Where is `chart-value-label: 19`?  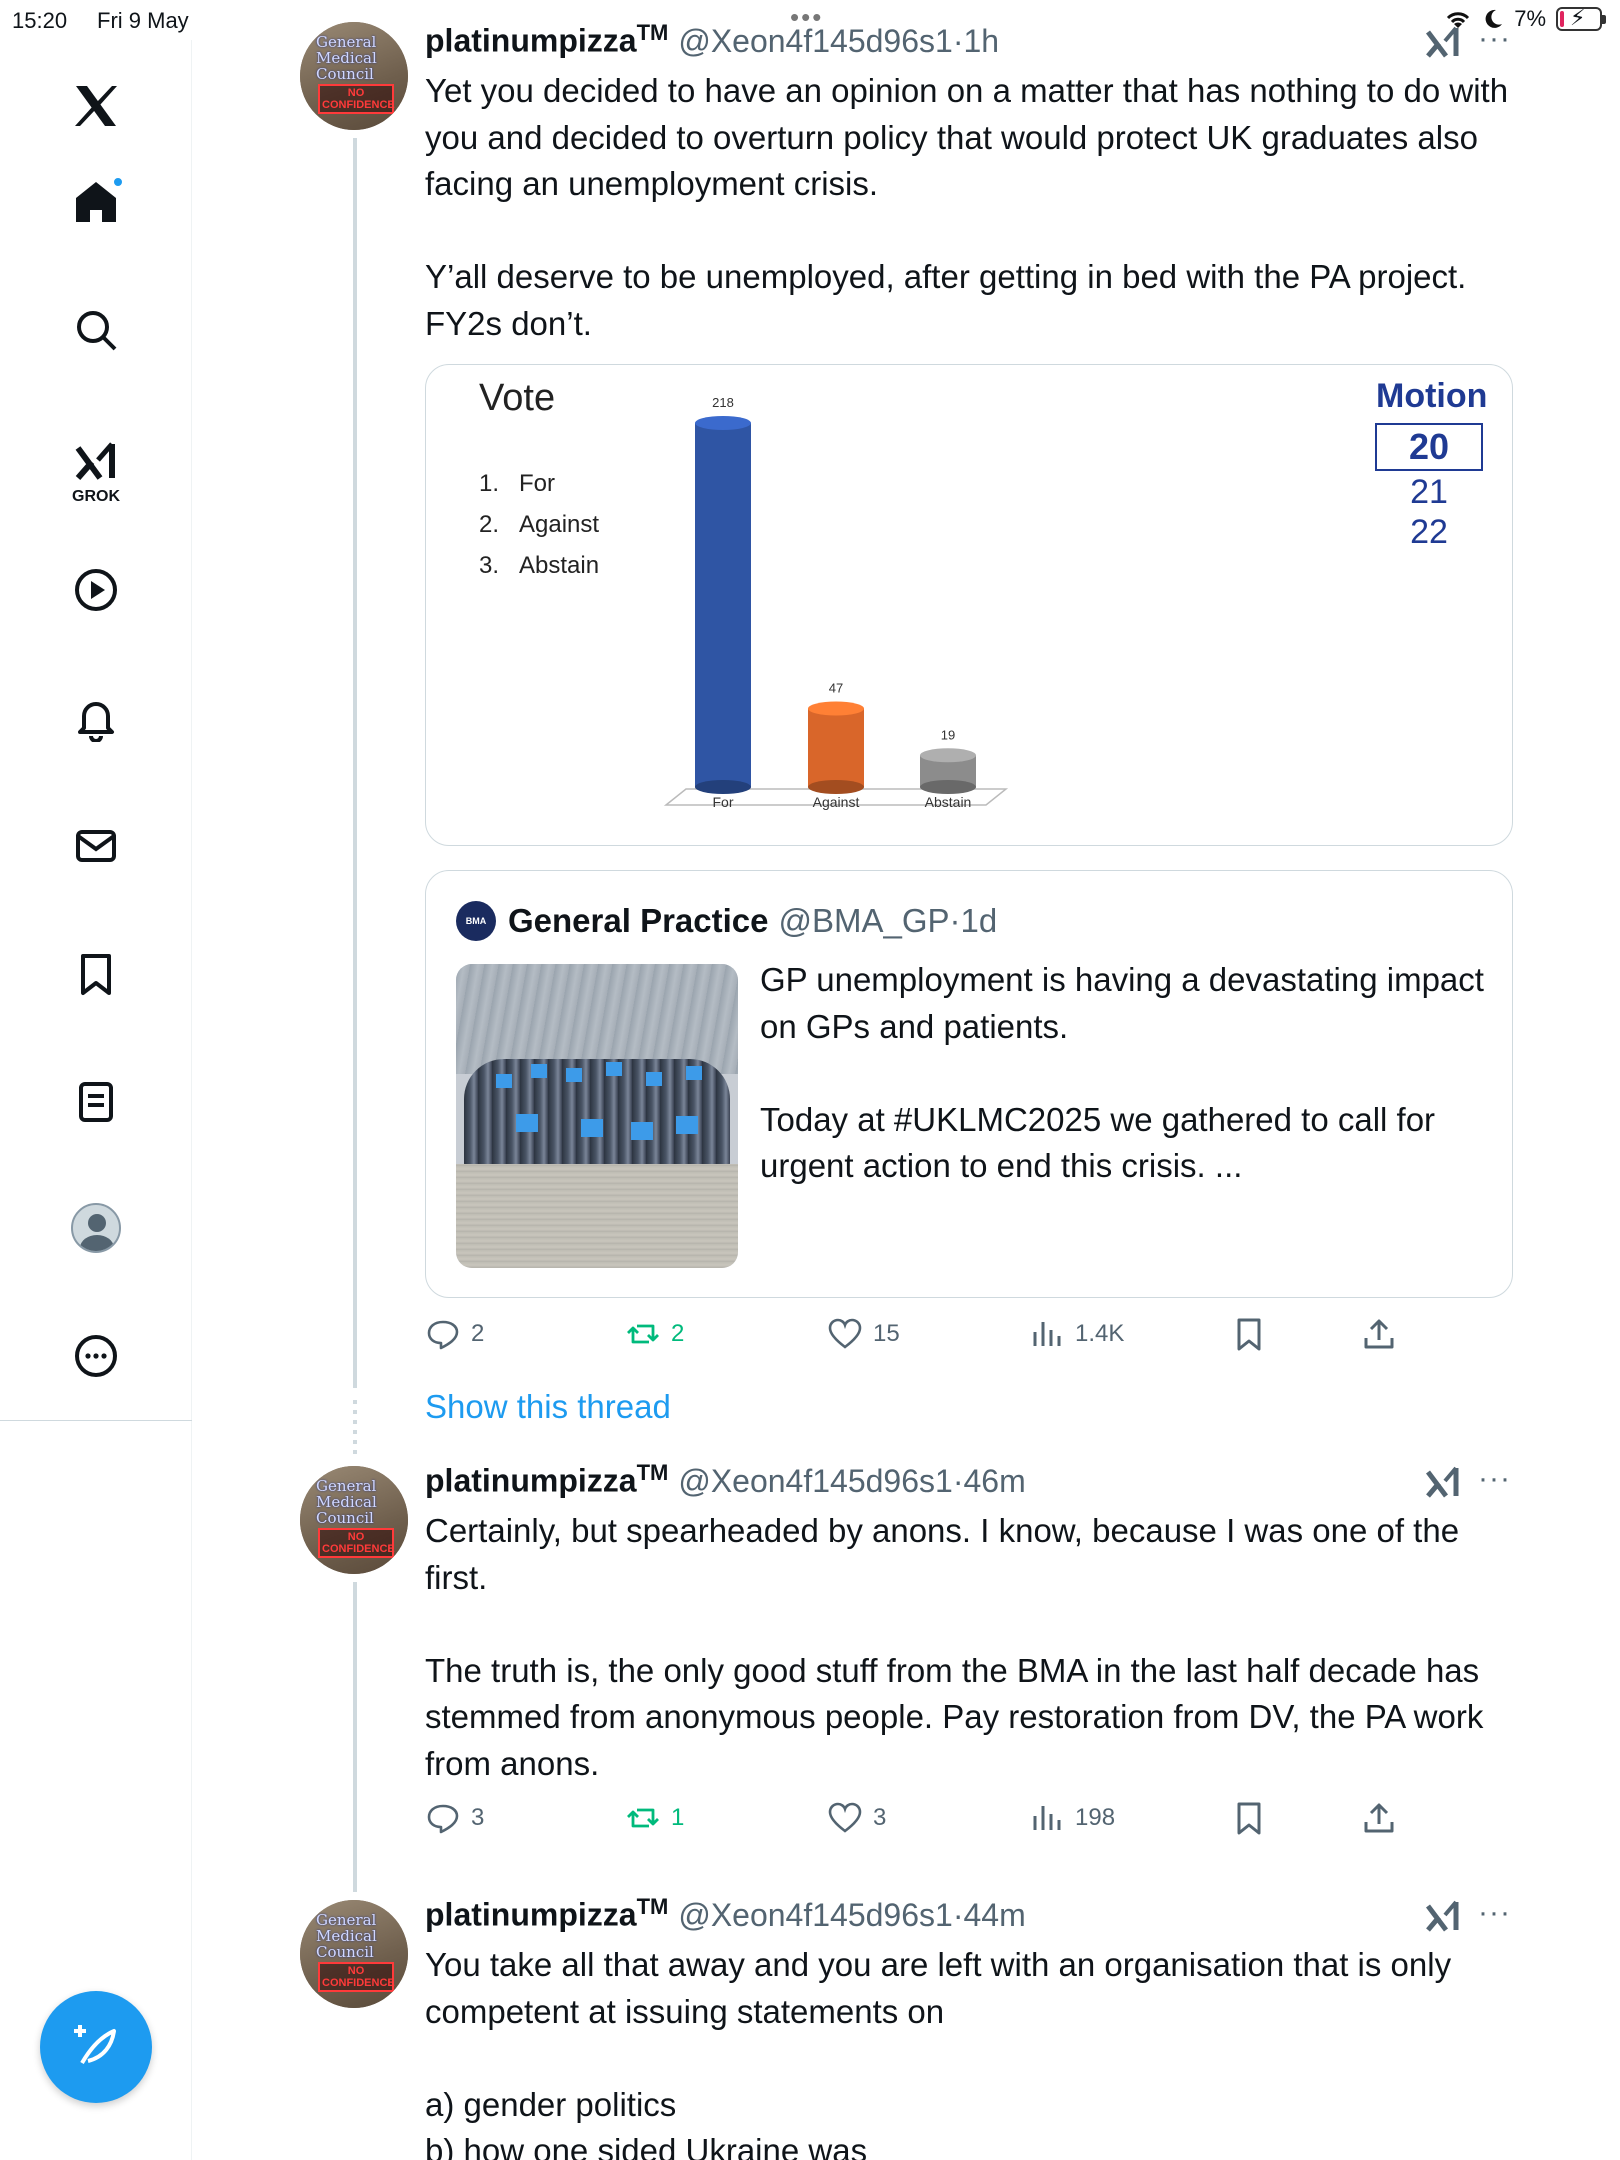
chart-value-label: 19 is located at coordinates (948, 734).